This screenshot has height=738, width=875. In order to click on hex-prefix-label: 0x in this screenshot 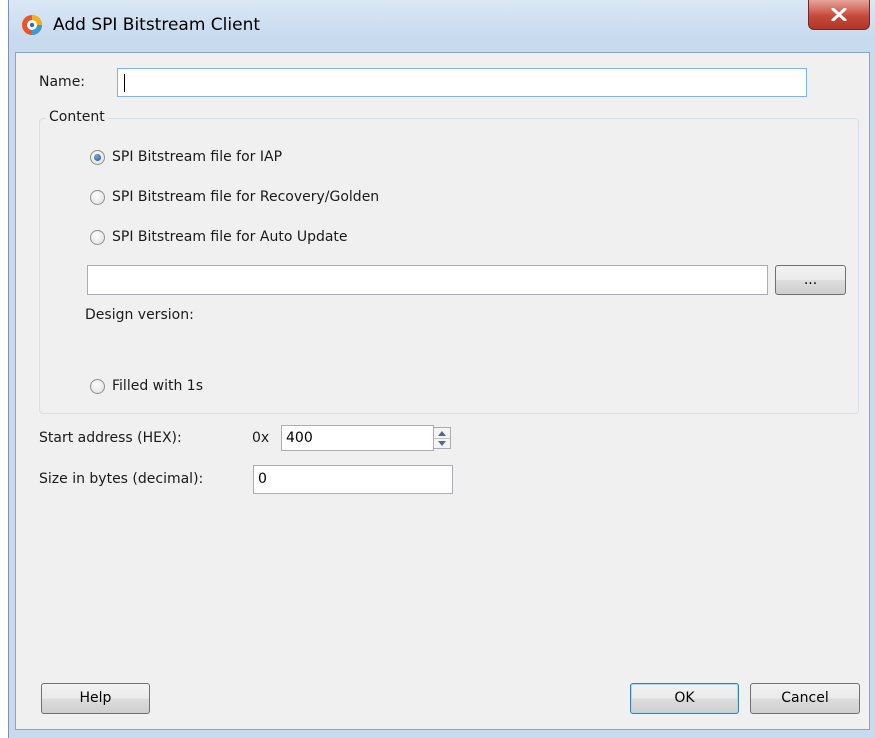, I will do `click(261, 438)`.